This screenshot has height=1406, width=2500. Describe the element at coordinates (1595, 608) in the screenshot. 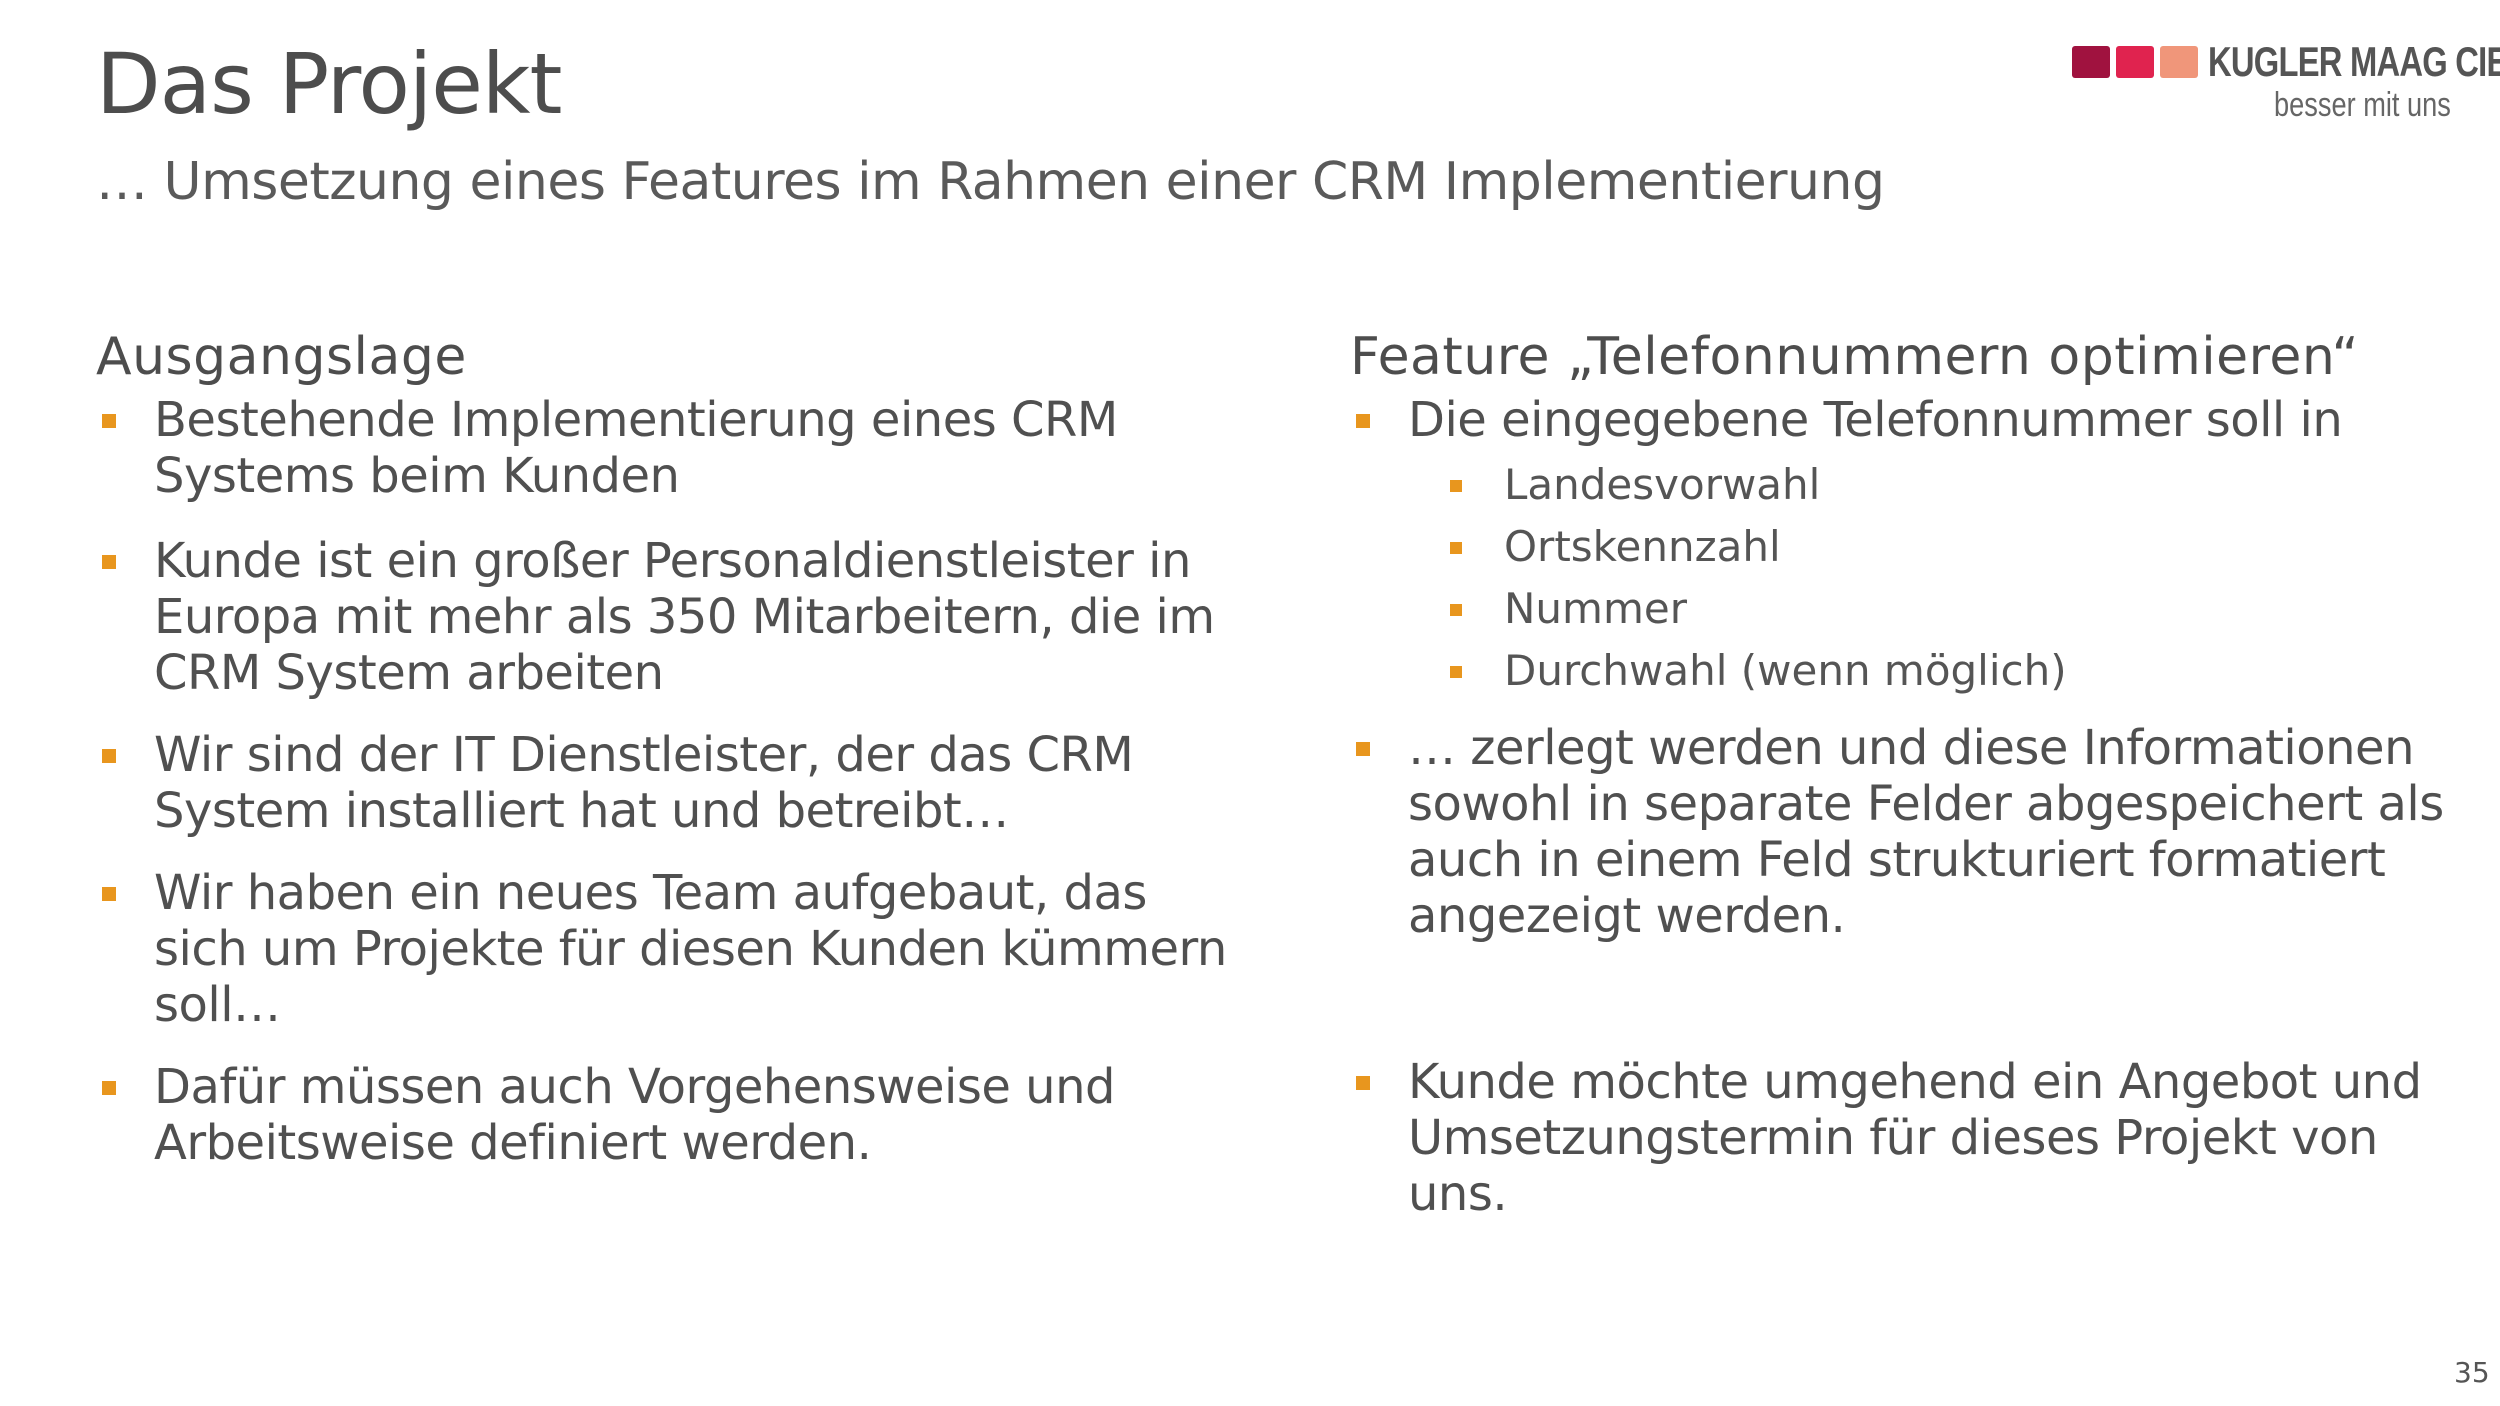

I see `sub-list-item-text: Nummer` at that location.